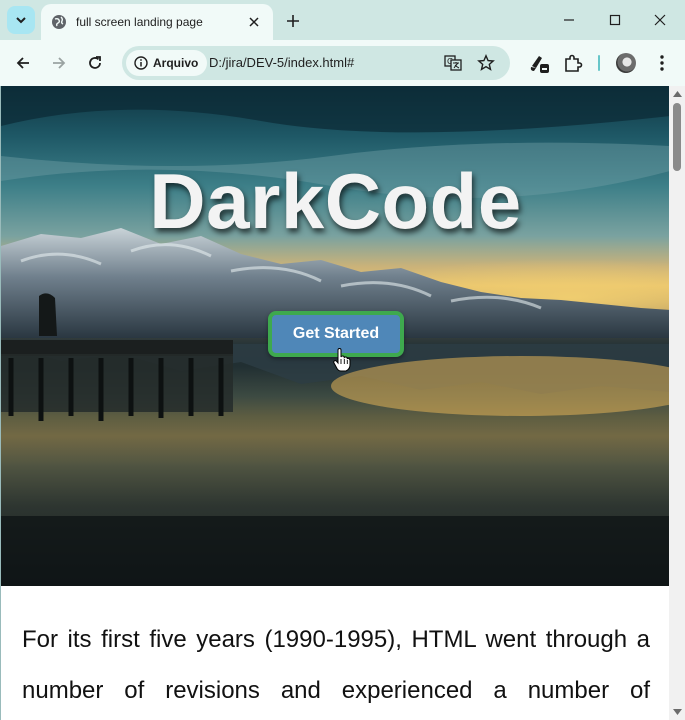 The width and height of the screenshot is (685, 720). I want to click on browser-toolbar: Arquivo D:/jira/DEV-5/index.html# G, so click(342, 63).